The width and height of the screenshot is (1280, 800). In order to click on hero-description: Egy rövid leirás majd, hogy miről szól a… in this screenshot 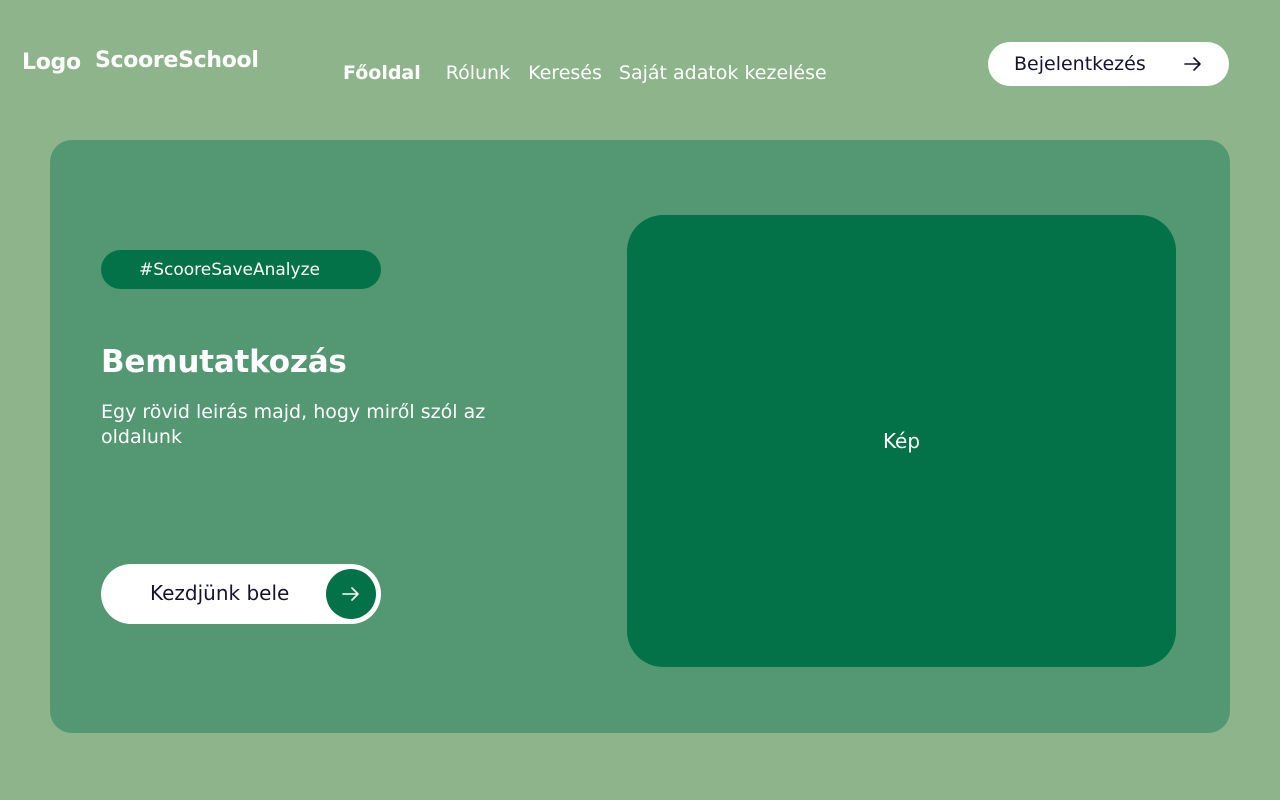, I will do `click(293, 424)`.